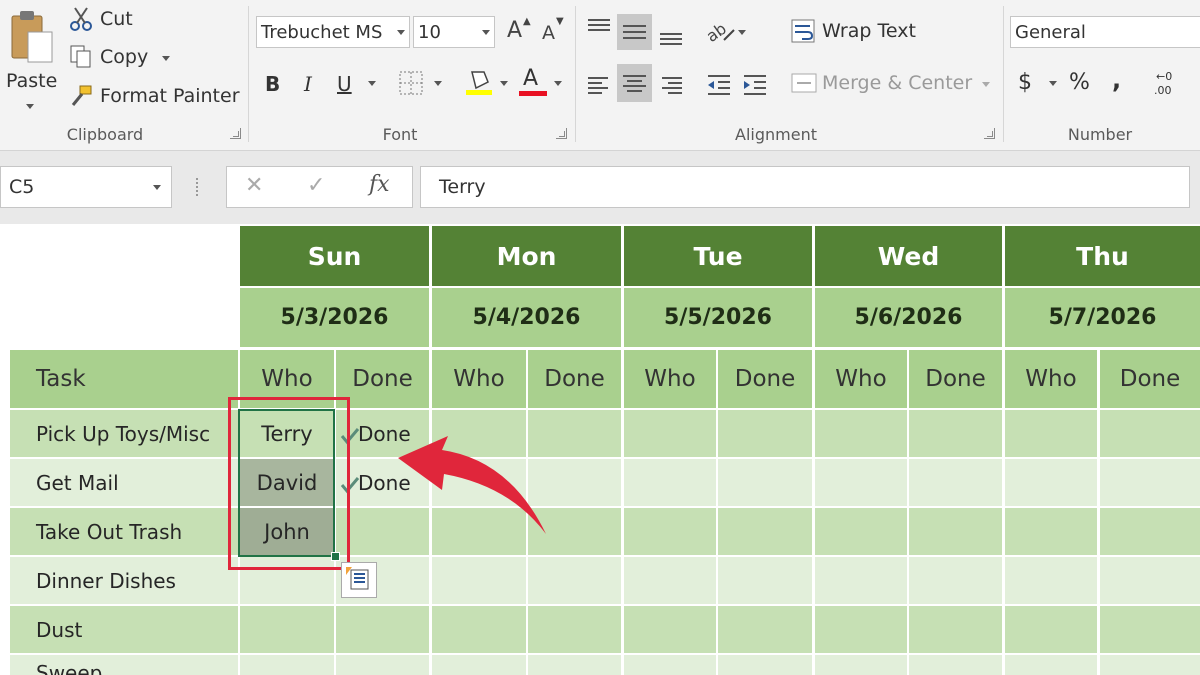  Describe the element at coordinates (334, 317) in the screenshot. I see `date-cell-sun: 5/3/2026` at that location.